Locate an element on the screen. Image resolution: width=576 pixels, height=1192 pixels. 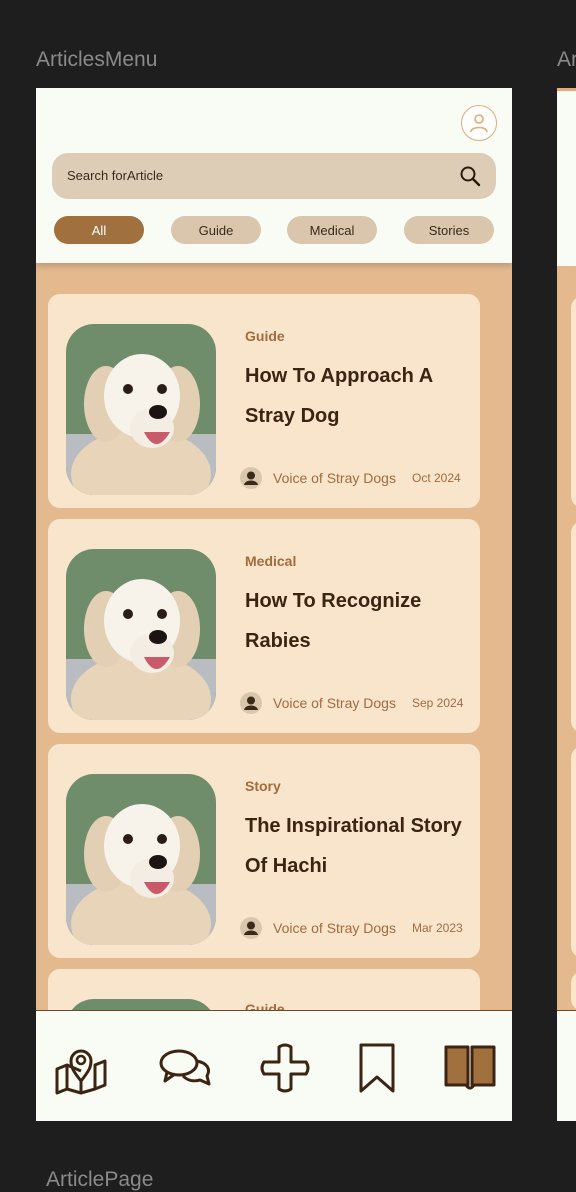
article-card: Guide is located at coordinates (264, 989).